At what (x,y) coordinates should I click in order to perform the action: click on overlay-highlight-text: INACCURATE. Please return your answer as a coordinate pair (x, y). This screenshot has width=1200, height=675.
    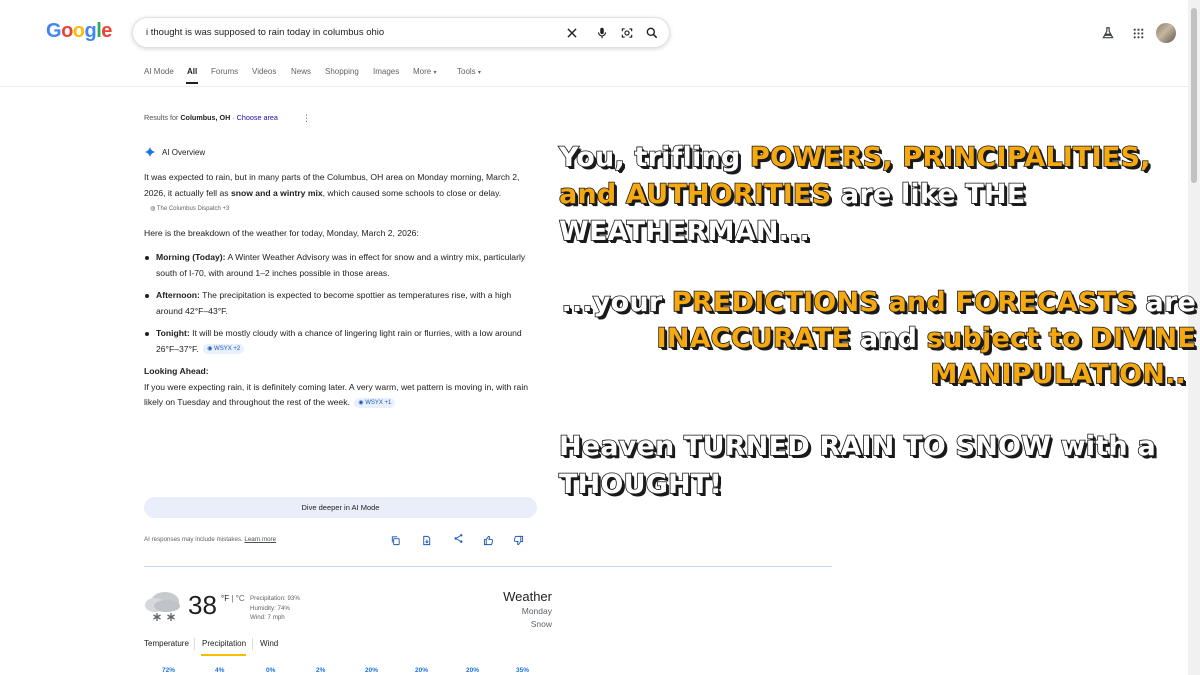
    Looking at the image, I should click on (753, 338).